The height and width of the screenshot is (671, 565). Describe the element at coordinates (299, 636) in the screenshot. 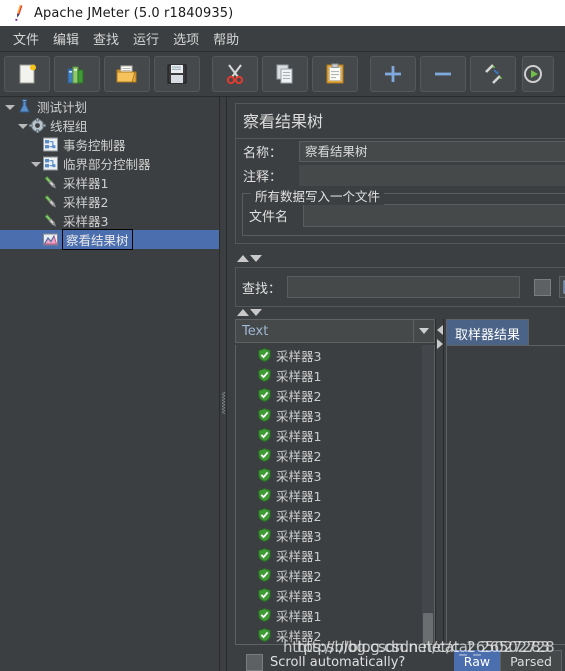

I see `result-list-item-label: 采样器2` at that location.